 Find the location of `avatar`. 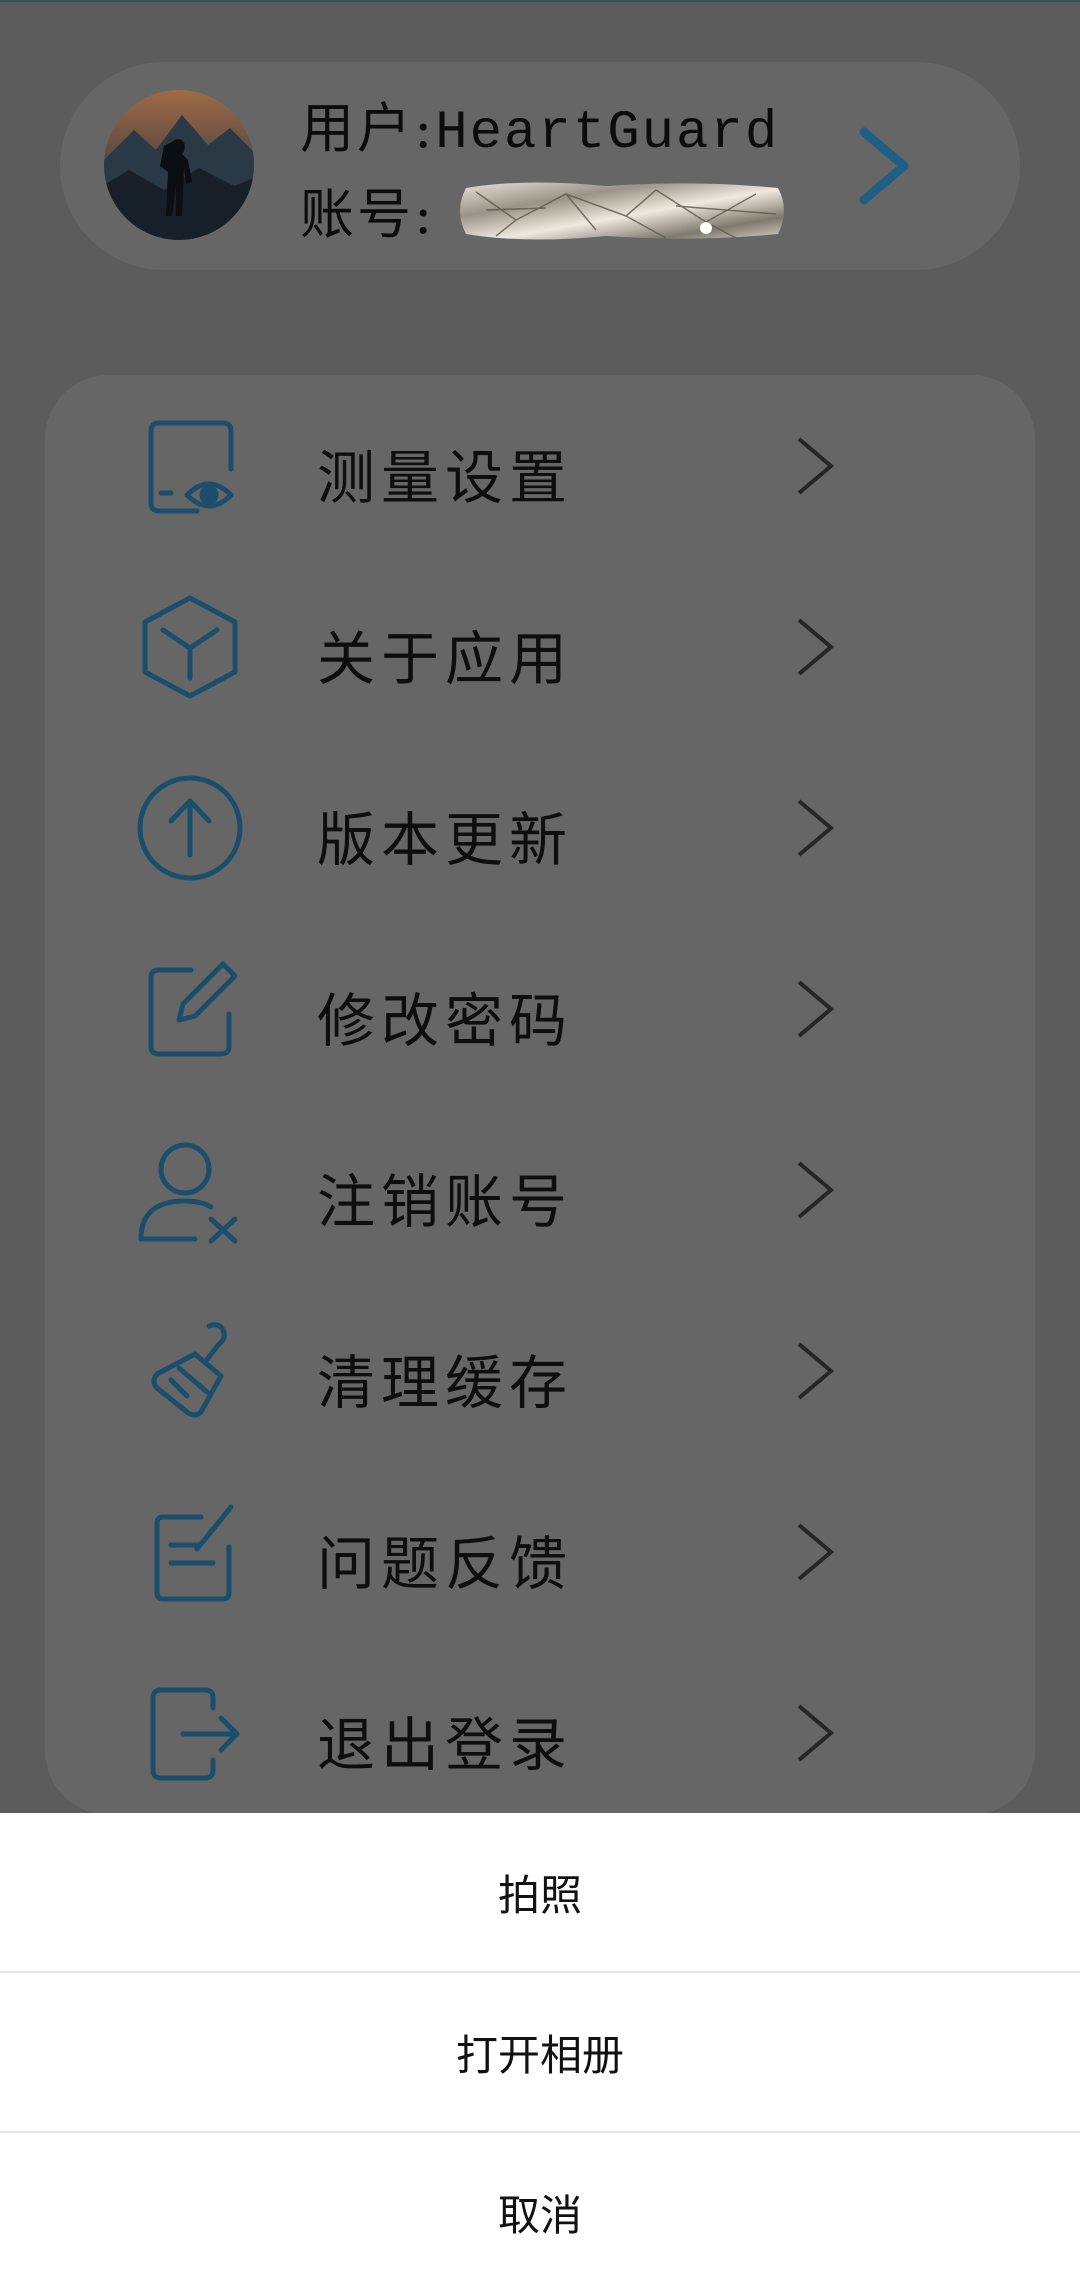

avatar is located at coordinates (179, 165).